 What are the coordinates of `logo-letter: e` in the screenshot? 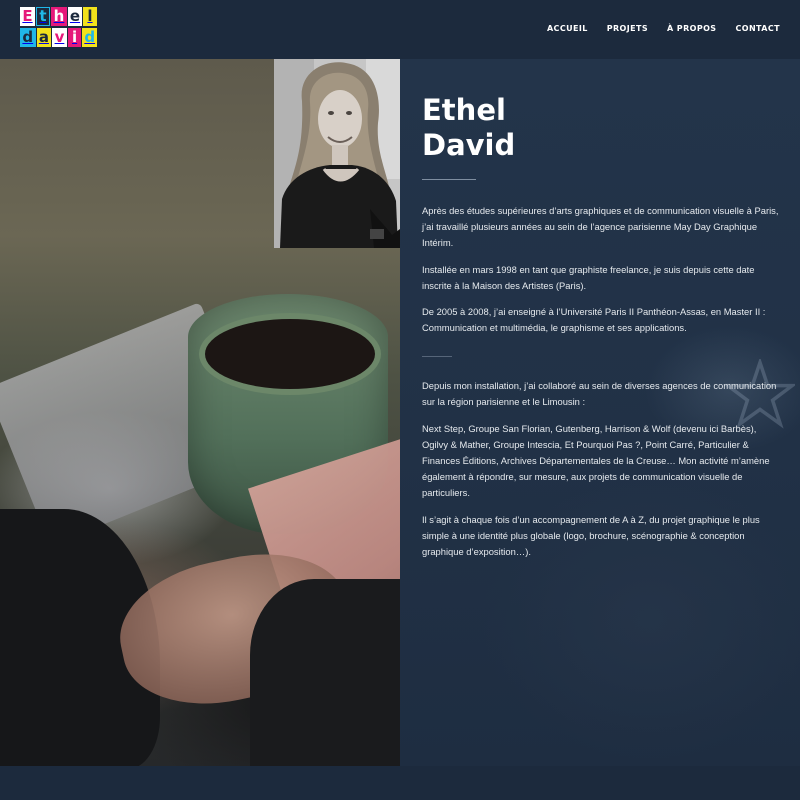 It's located at (75, 16).